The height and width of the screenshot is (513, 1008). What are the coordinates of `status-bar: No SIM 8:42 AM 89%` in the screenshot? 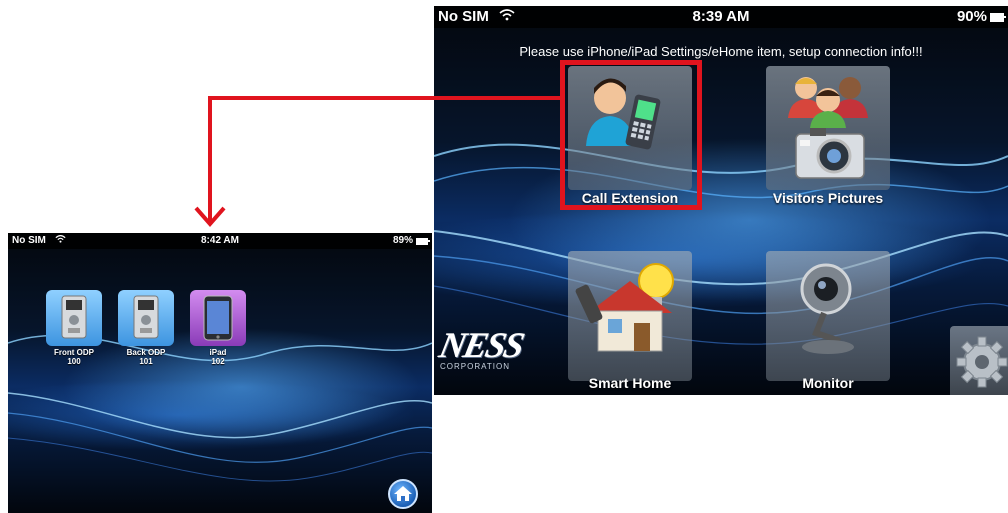 It's located at (220, 241).